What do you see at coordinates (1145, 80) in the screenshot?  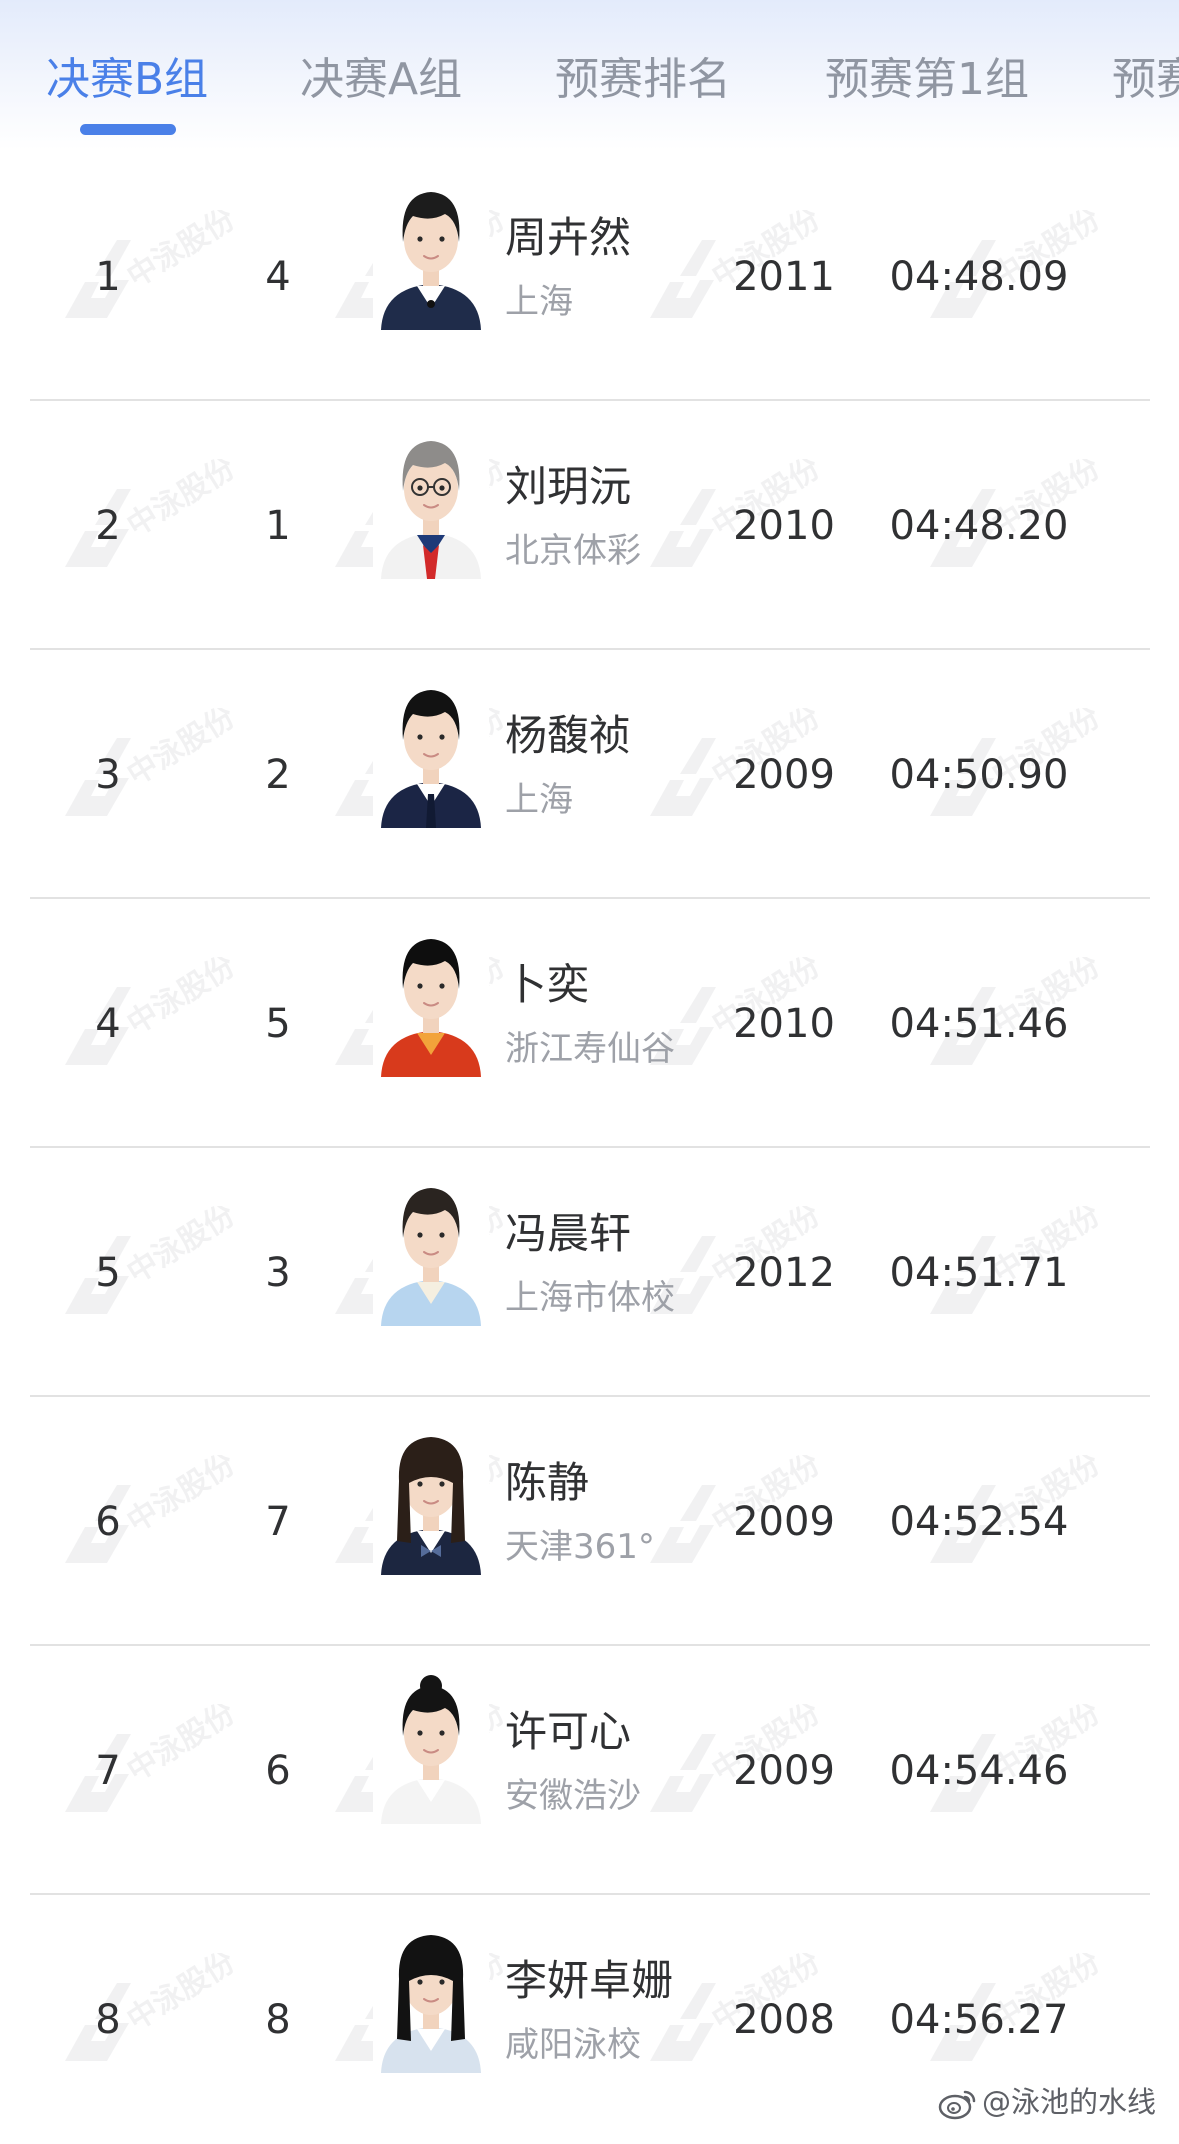 I see `tab-heat-partial: 预赛` at bounding box center [1145, 80].